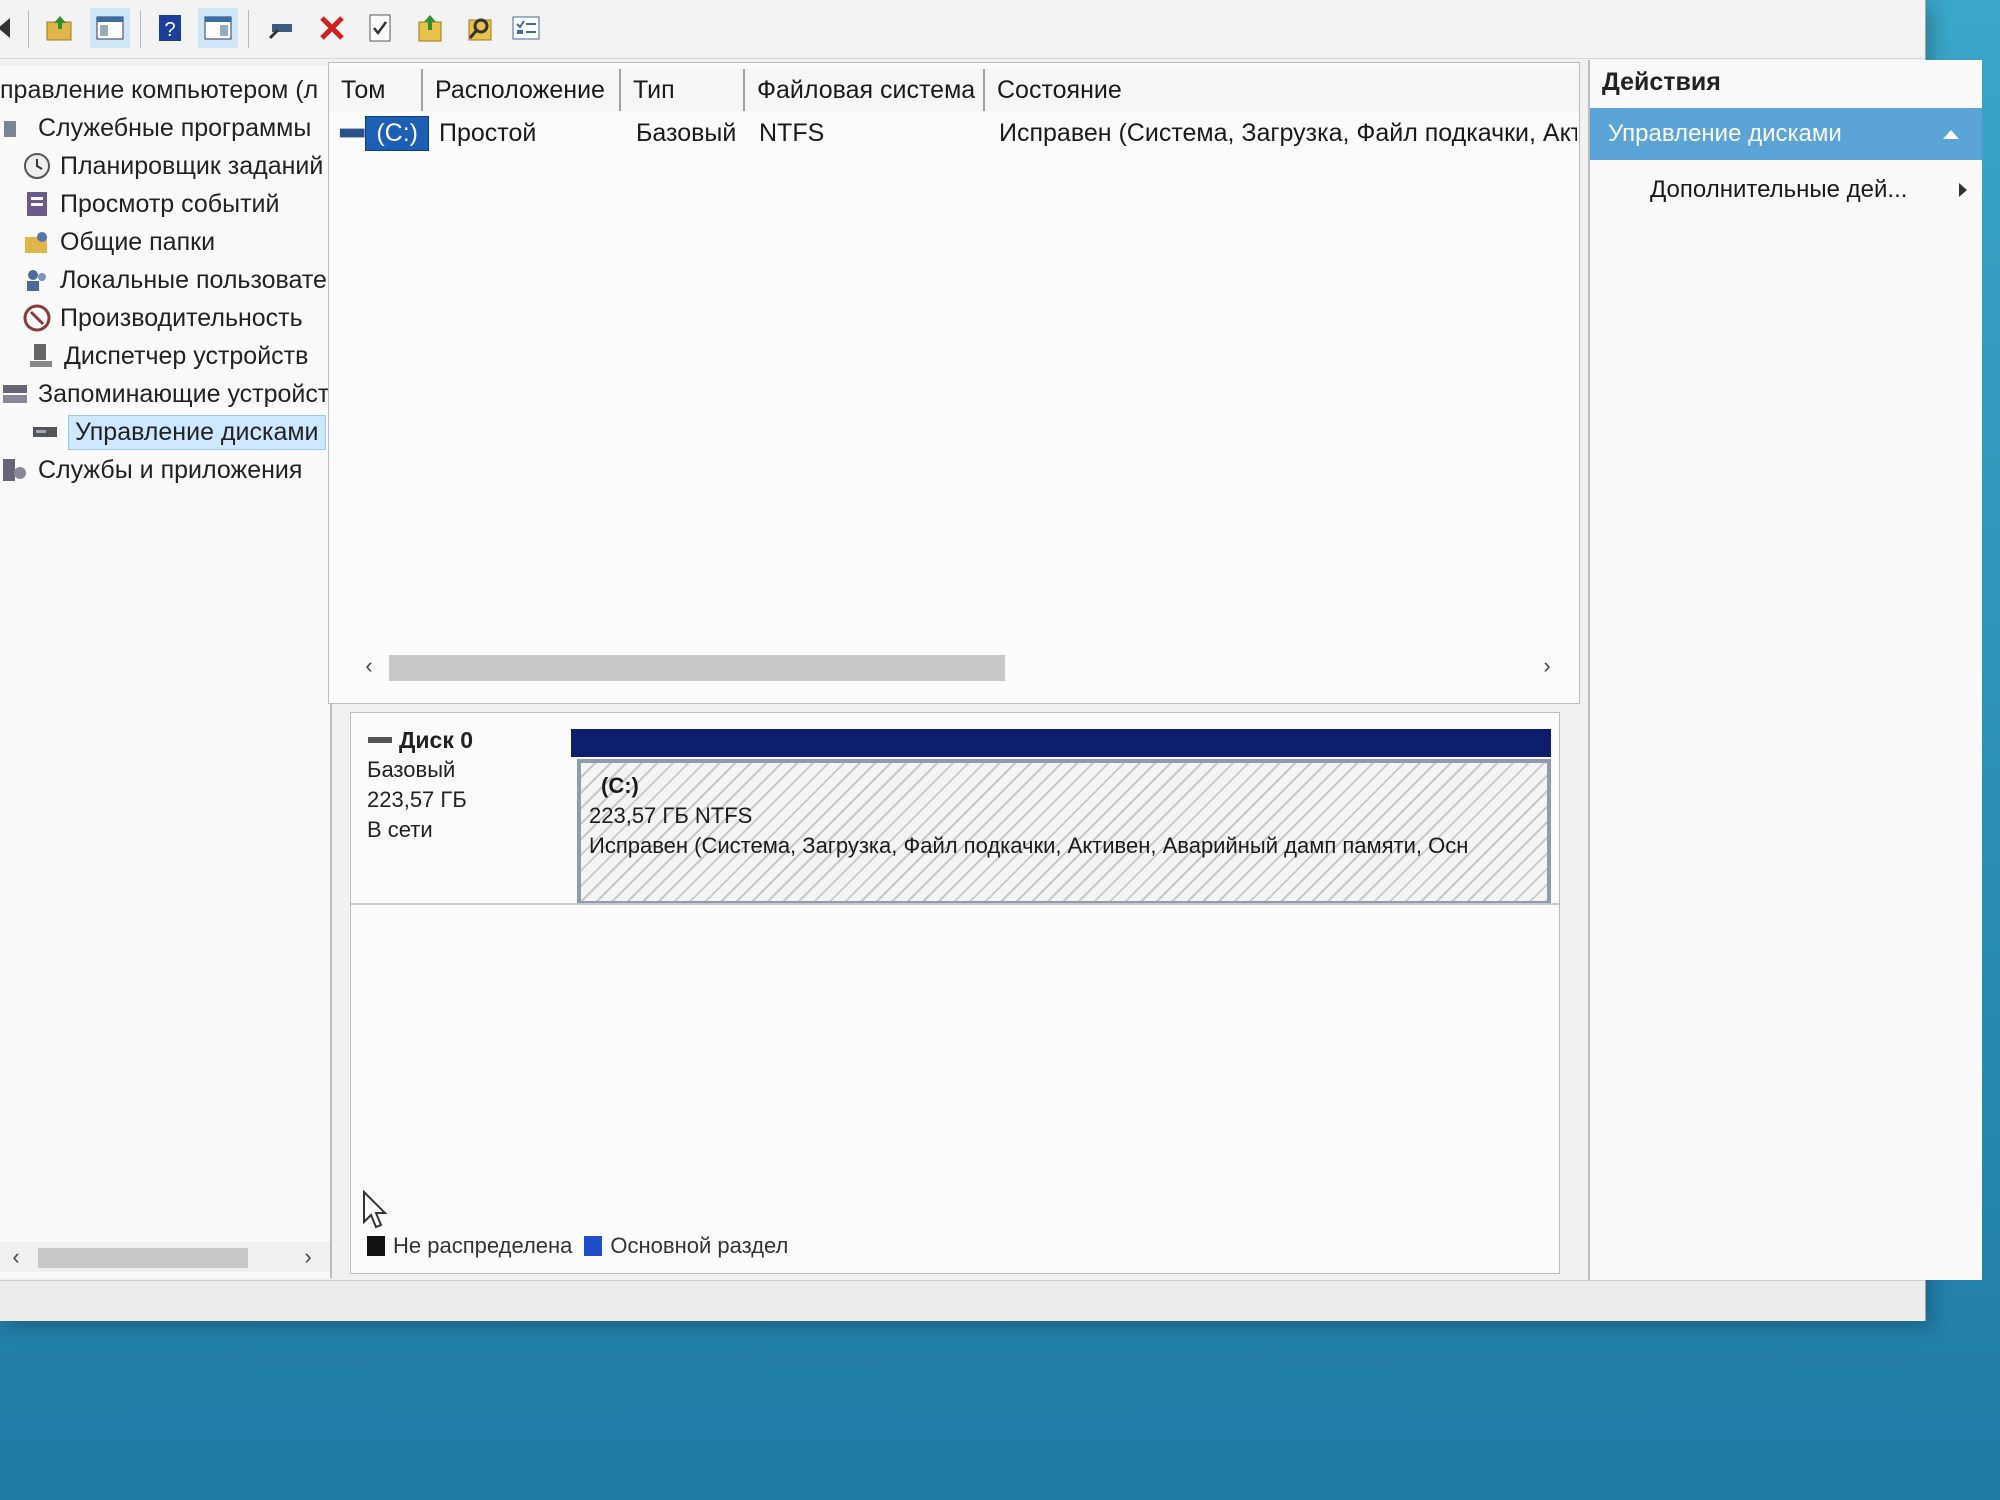  I want to click on status-bar, so click(962, 1300).